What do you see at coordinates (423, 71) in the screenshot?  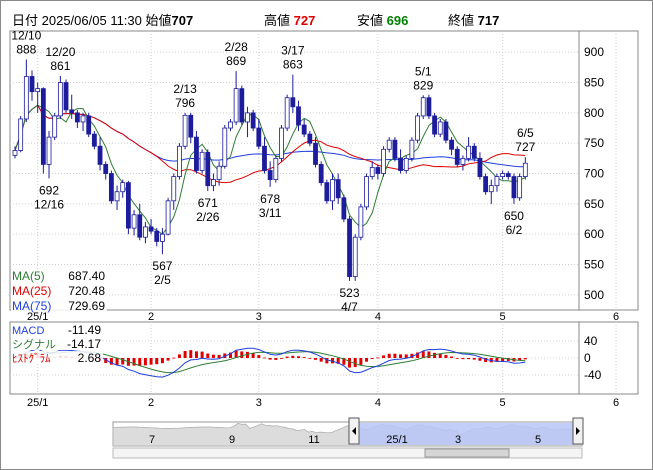 I see `annotation-date: 5/1` at bounding box center [423, 71].